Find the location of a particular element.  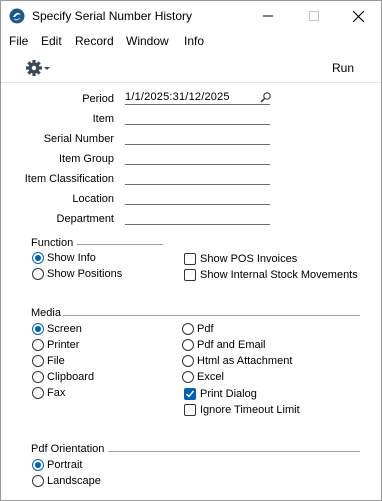

radio-clipboard: Clipboard is located at coordinates (63, 377).